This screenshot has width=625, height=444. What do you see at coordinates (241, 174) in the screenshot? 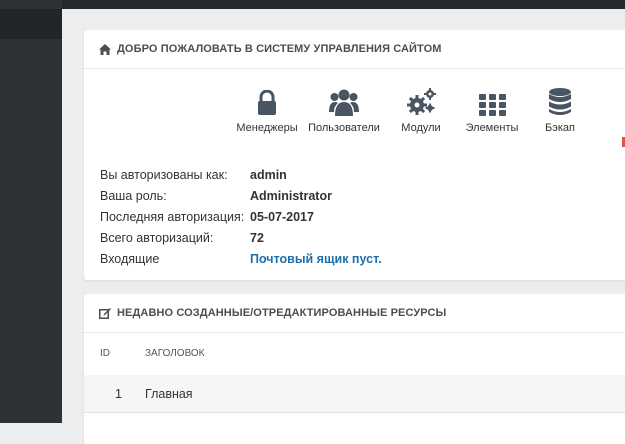
I see `info-row-user: Вы авторизованы как: admin` at bounding box center [241, 174].